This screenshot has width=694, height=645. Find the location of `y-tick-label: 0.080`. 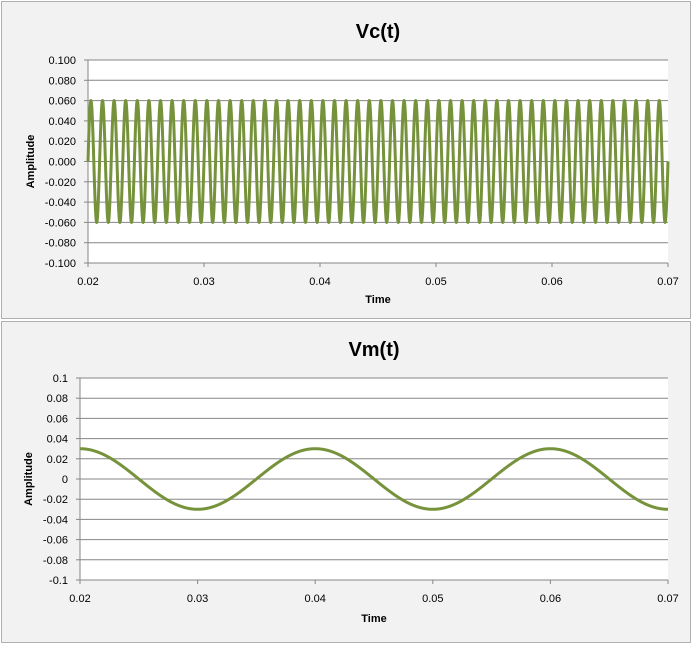

y-tick-label: 0.080 is located at coordinates (62, 81).